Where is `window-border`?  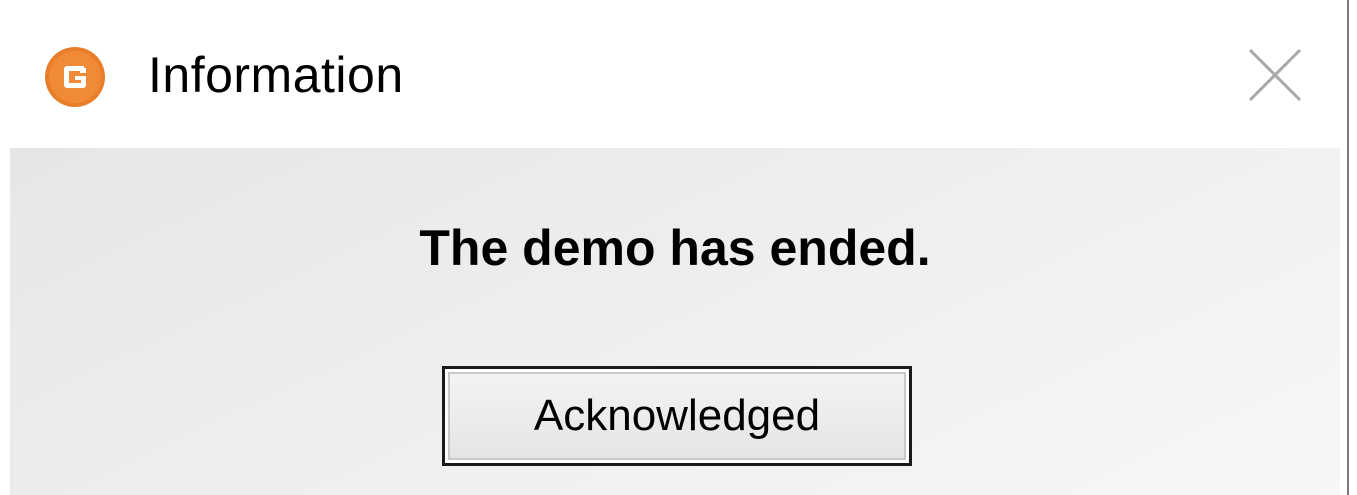
window-border is located at coordinates (1348, 247).